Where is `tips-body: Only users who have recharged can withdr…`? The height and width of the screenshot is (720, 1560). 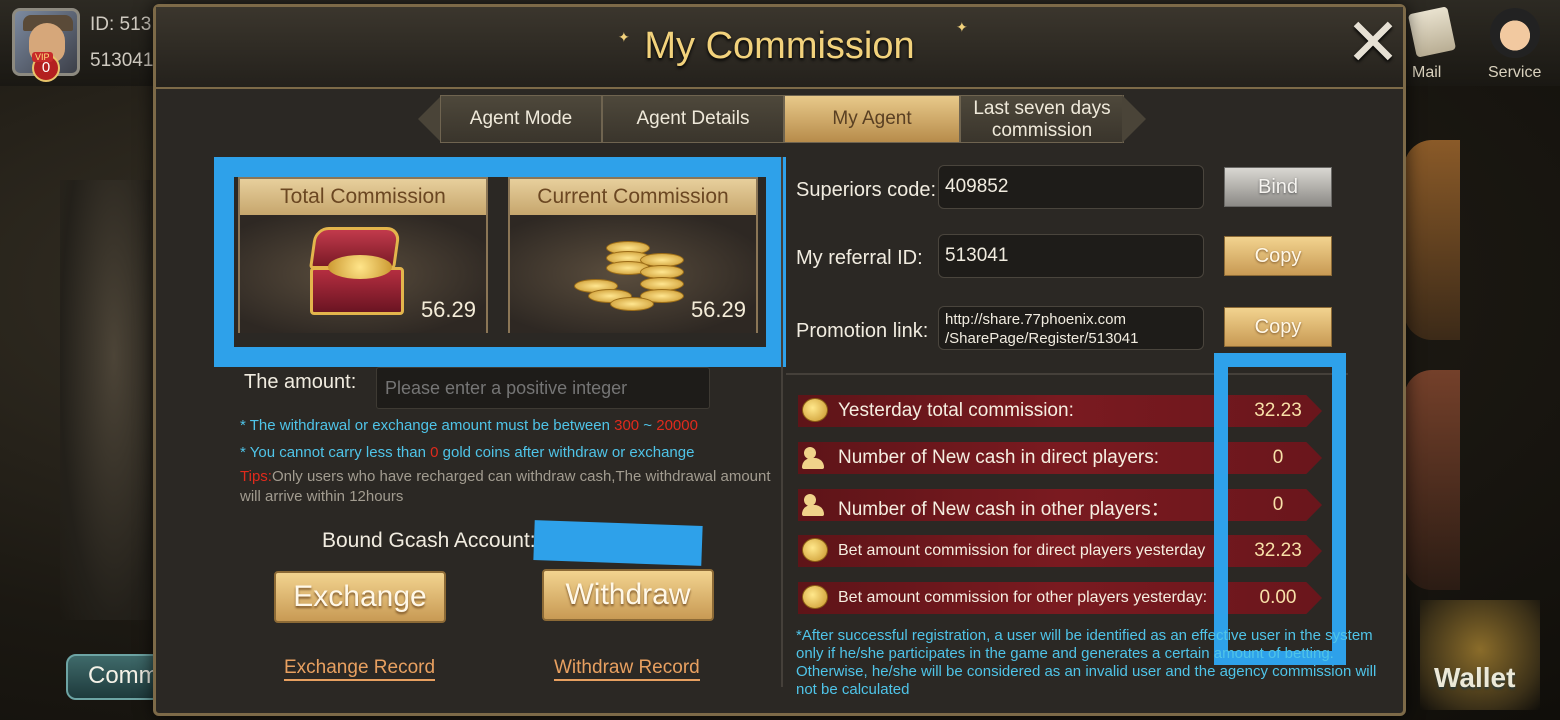
tips-body: Only users who have recharged can withdr… is located at coordinates (505, 486).